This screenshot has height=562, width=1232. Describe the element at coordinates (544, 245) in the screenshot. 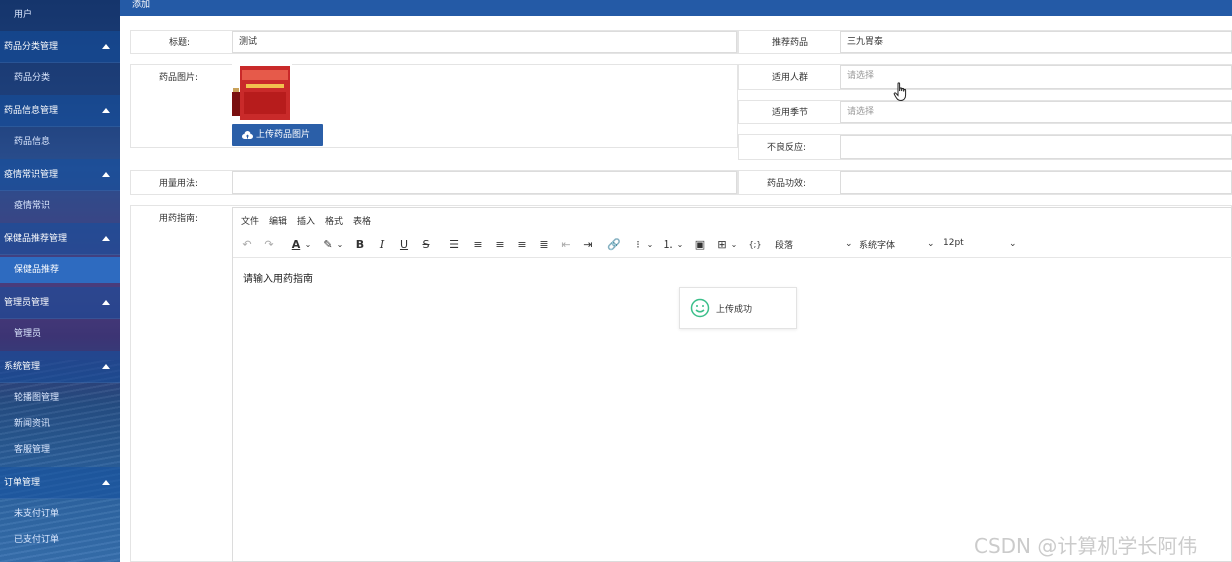

I see `align-justify-icon: ≣` at that location.